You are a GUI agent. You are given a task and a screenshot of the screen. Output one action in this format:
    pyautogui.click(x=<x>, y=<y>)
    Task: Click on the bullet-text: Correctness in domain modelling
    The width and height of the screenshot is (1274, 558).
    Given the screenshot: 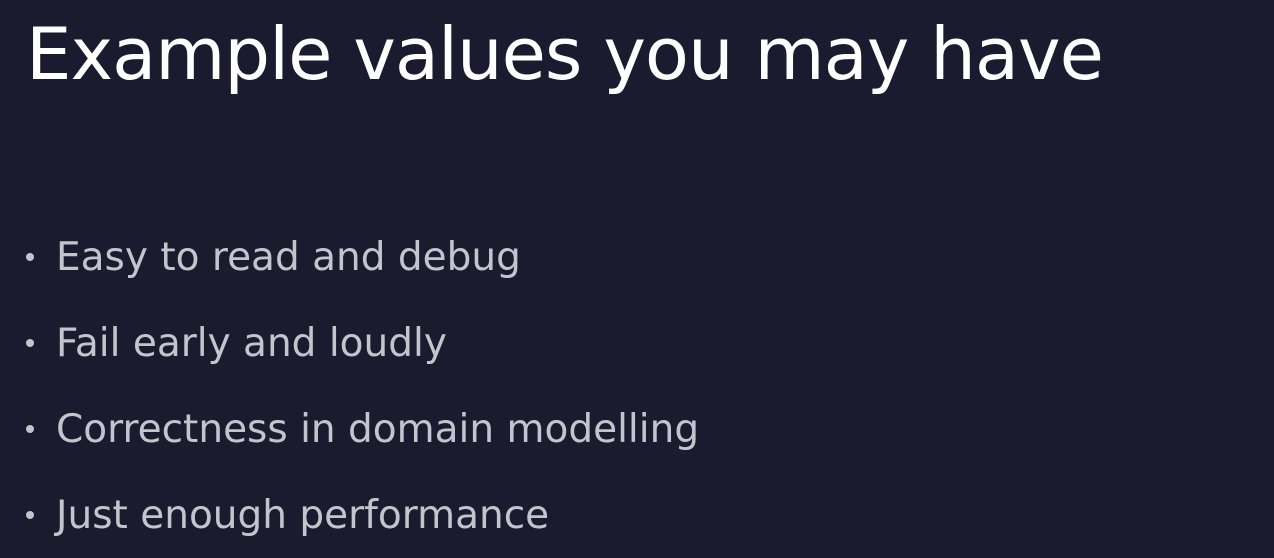 What is the action you would take?
    pyautogui.click(x=378, y=429)
    